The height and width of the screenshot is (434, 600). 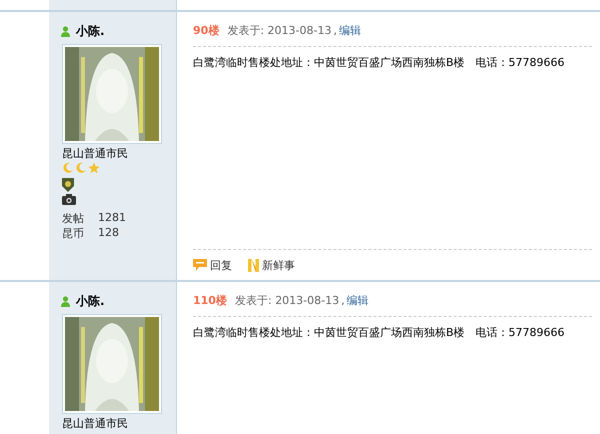 What do you see at coordinates (68, 185) in the screenshot?
I see `medal-icon` at bounding box center [68, 185].